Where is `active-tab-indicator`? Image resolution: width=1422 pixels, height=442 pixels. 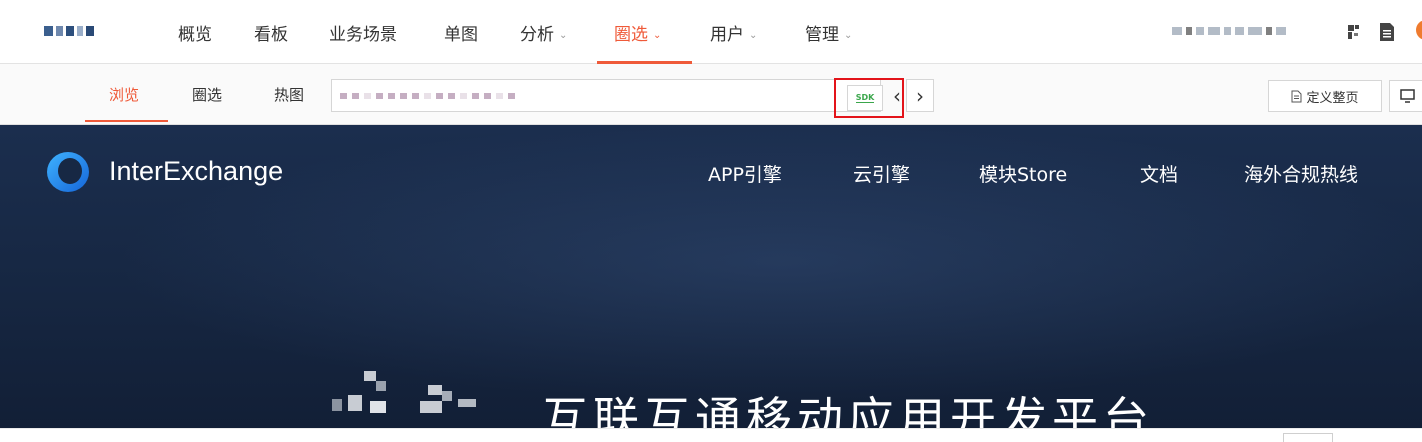
active-tab-indicator is located at coordinates (126, 121).